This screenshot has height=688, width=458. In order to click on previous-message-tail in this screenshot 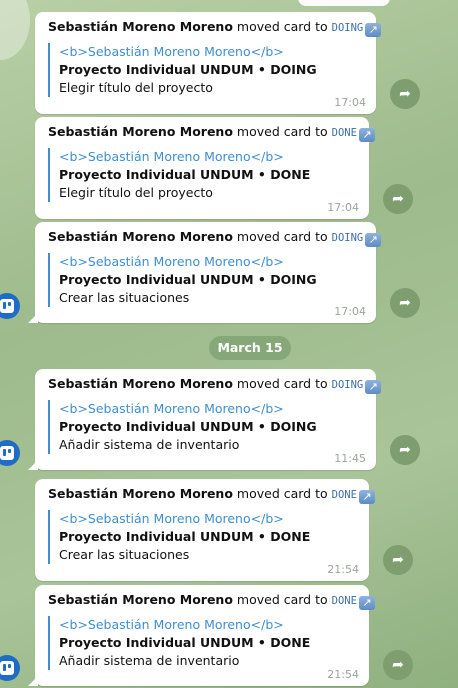, I will do `click(344, 3)`.